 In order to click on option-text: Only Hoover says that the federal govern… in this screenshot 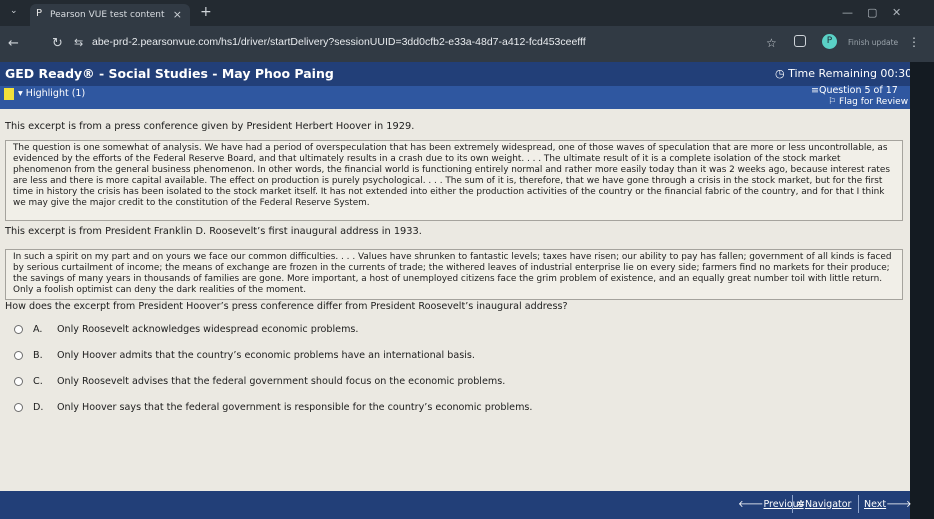, I will do `click(295, 407)`.